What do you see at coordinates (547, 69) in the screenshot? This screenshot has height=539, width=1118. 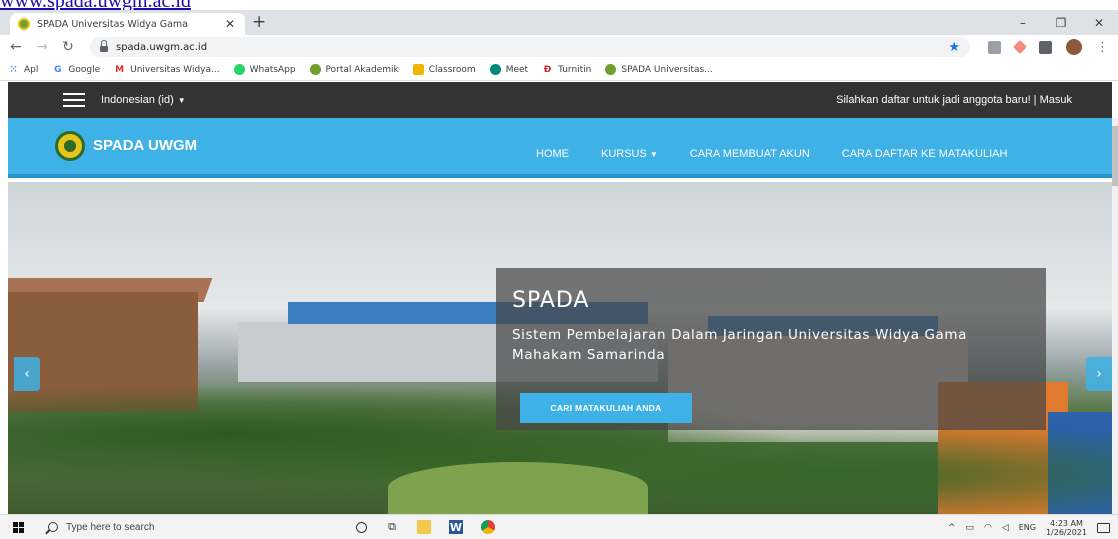 I see `turnitin-icon: Ð` at bounding box center [547, 69].